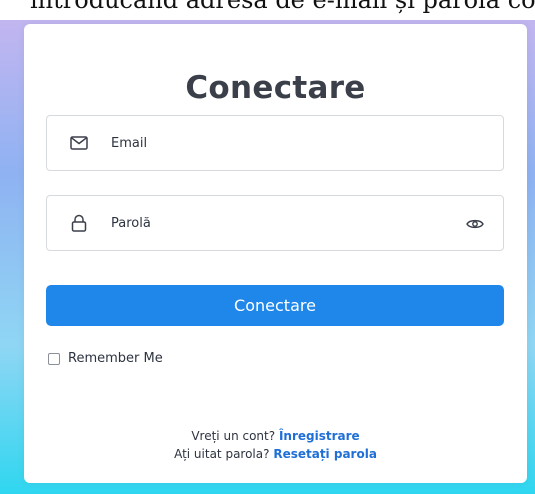  What do you see at coordinates (233, 436) in the screenshot?
I see `register-prompt: Vreți un cont?` at bounding box center [233, 436].